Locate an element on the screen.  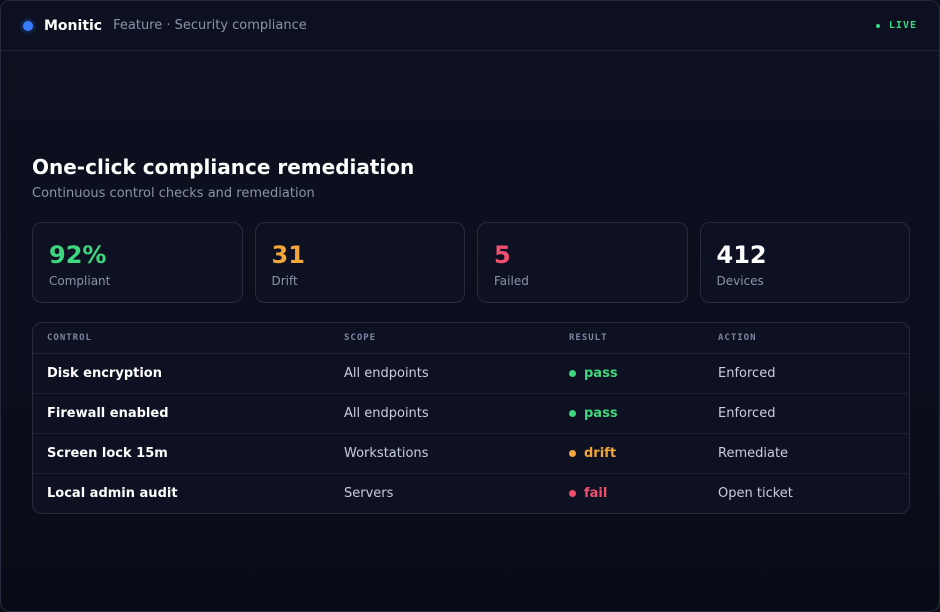
column-header-action: ACTION is located at coordinates (806, 338).